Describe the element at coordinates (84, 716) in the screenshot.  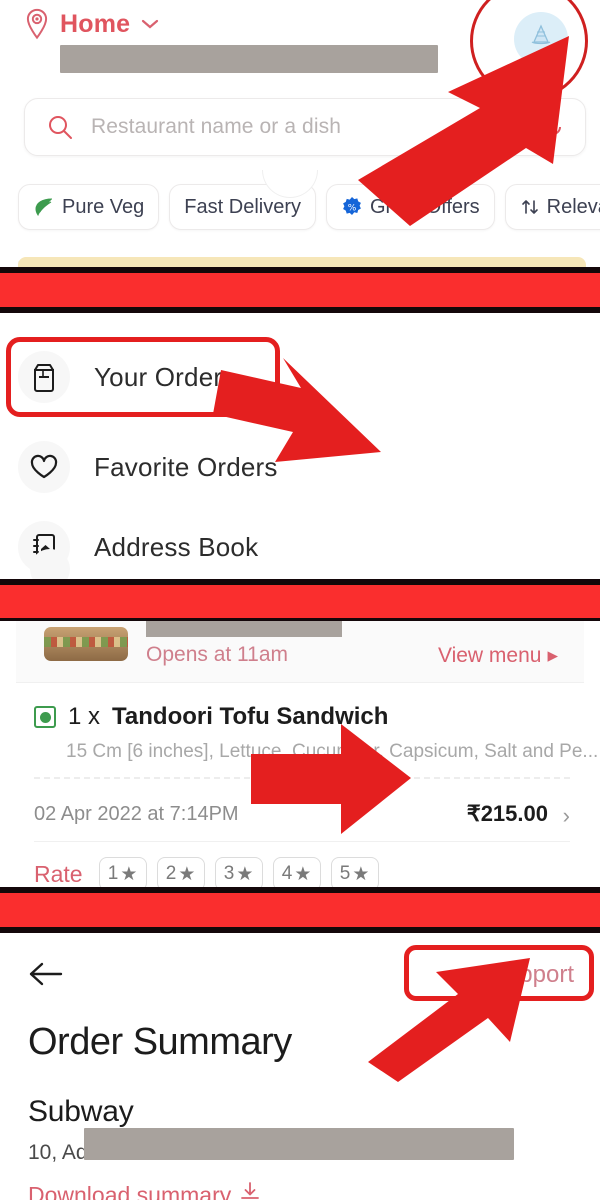
I see `item-quantity: 1 x` at that location.